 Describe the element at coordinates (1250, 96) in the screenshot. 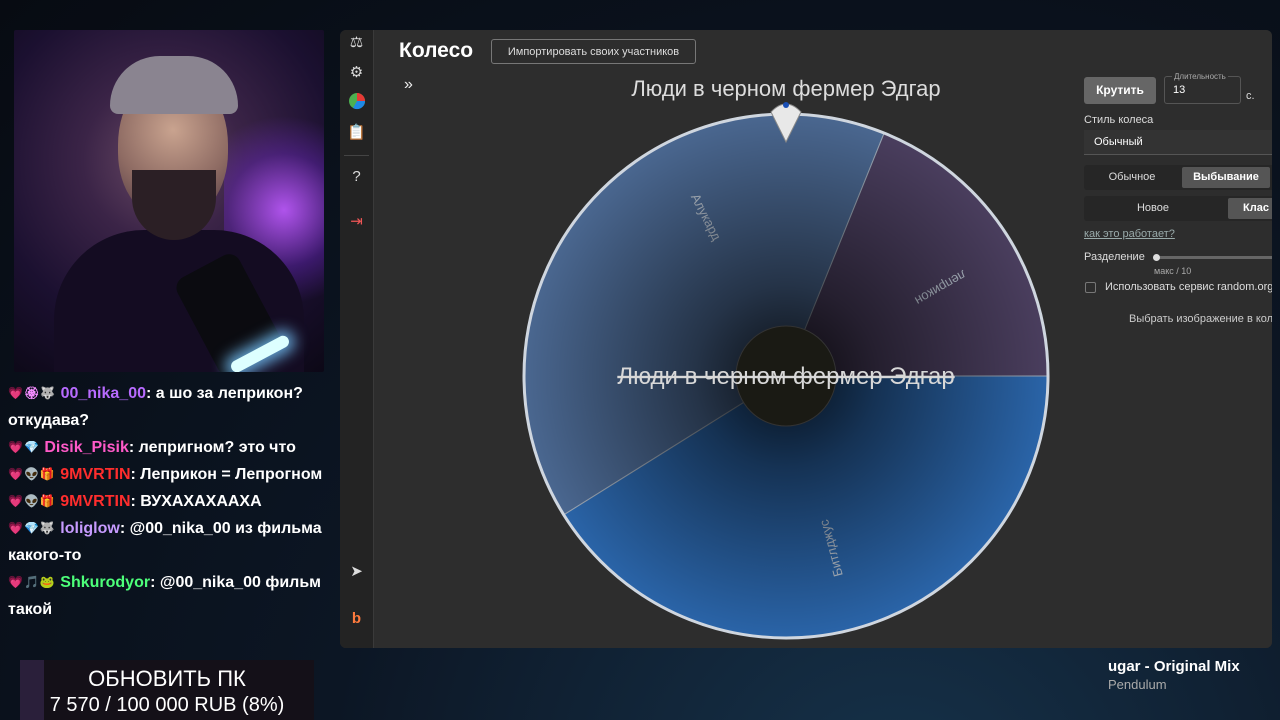

I see `duration-unit: с.` at that location.